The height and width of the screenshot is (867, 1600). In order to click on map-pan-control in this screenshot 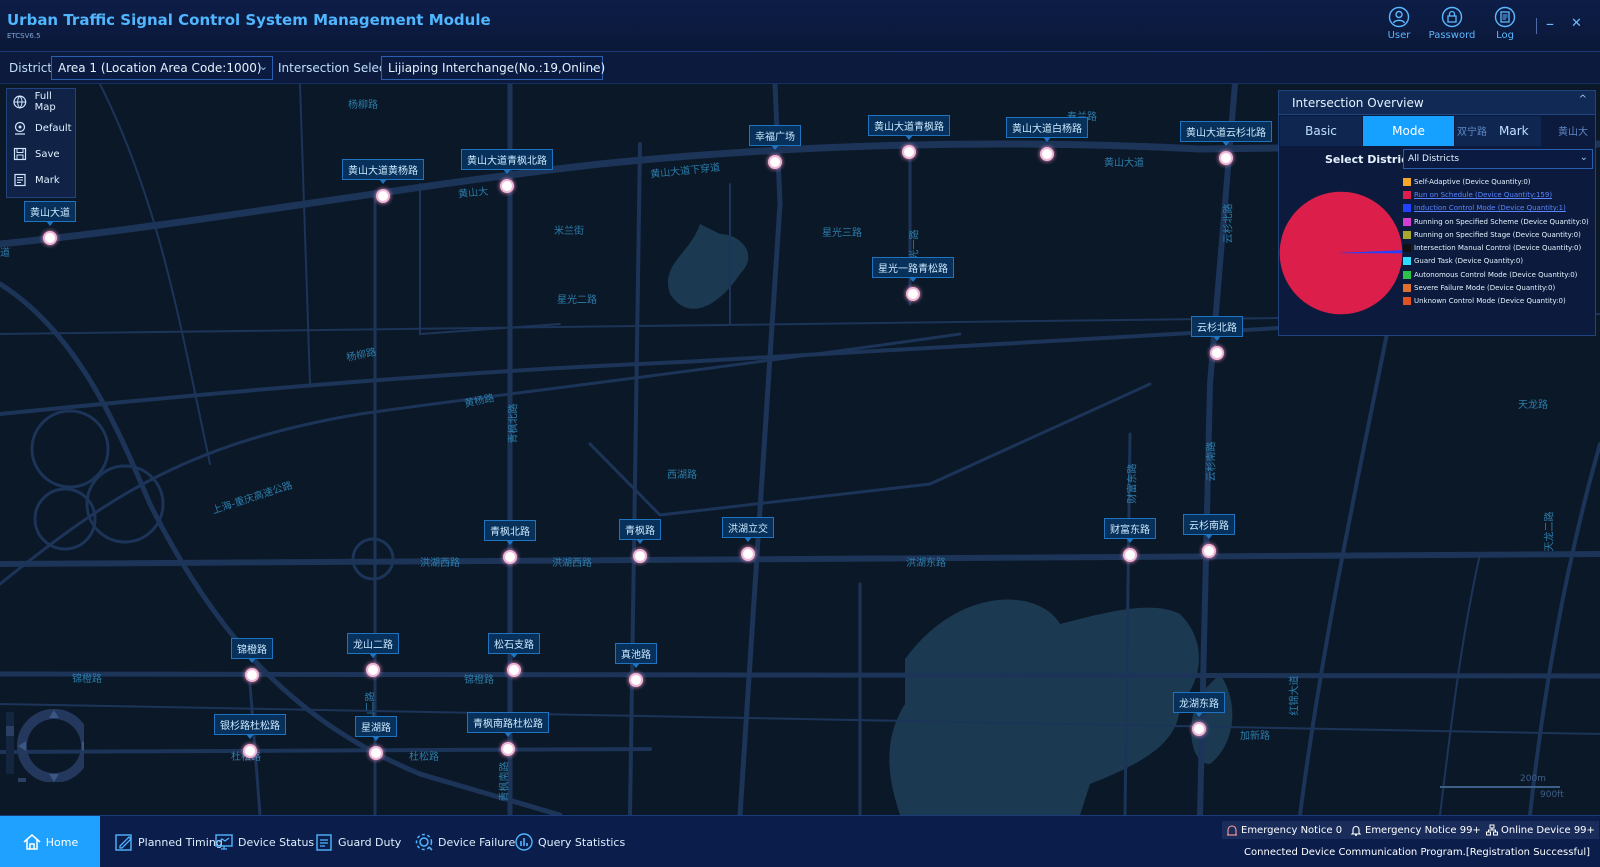, I will do `click(44, 742)`.